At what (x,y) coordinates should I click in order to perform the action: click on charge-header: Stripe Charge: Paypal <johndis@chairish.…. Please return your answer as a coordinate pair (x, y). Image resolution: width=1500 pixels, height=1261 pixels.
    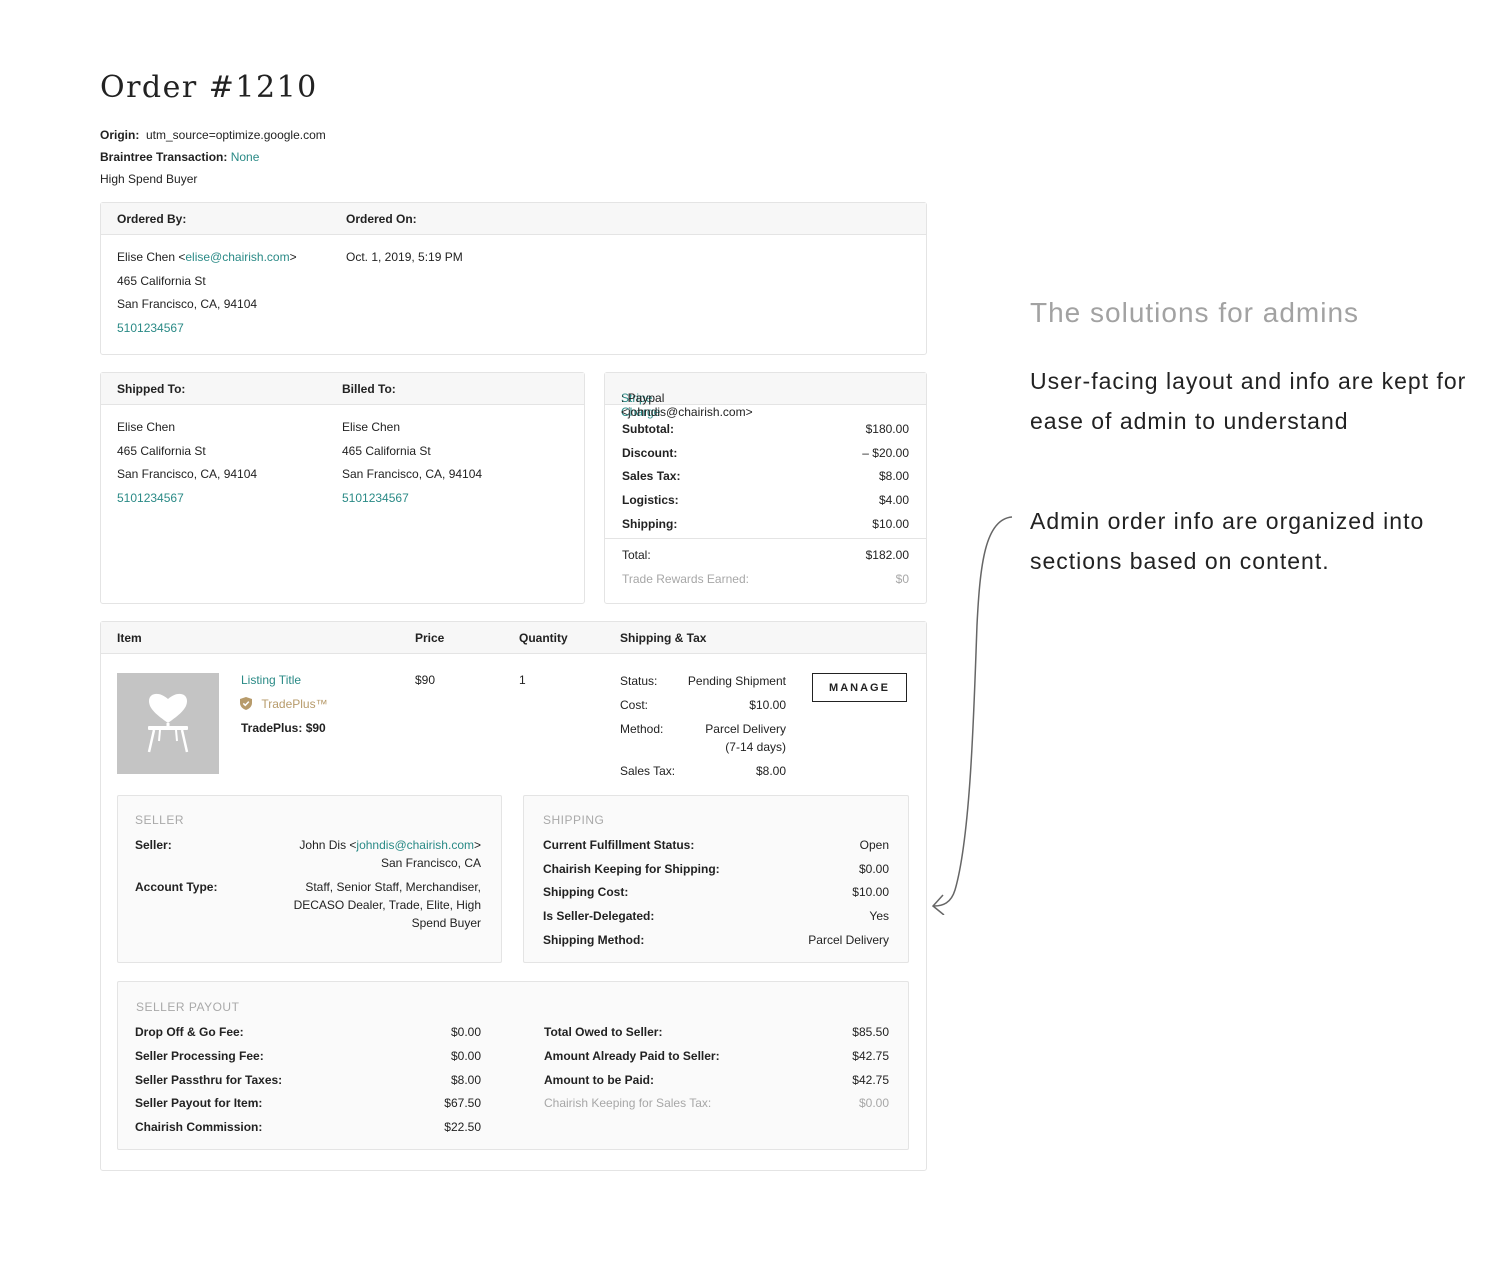
    Looking at the image, I should click on (765, 396).